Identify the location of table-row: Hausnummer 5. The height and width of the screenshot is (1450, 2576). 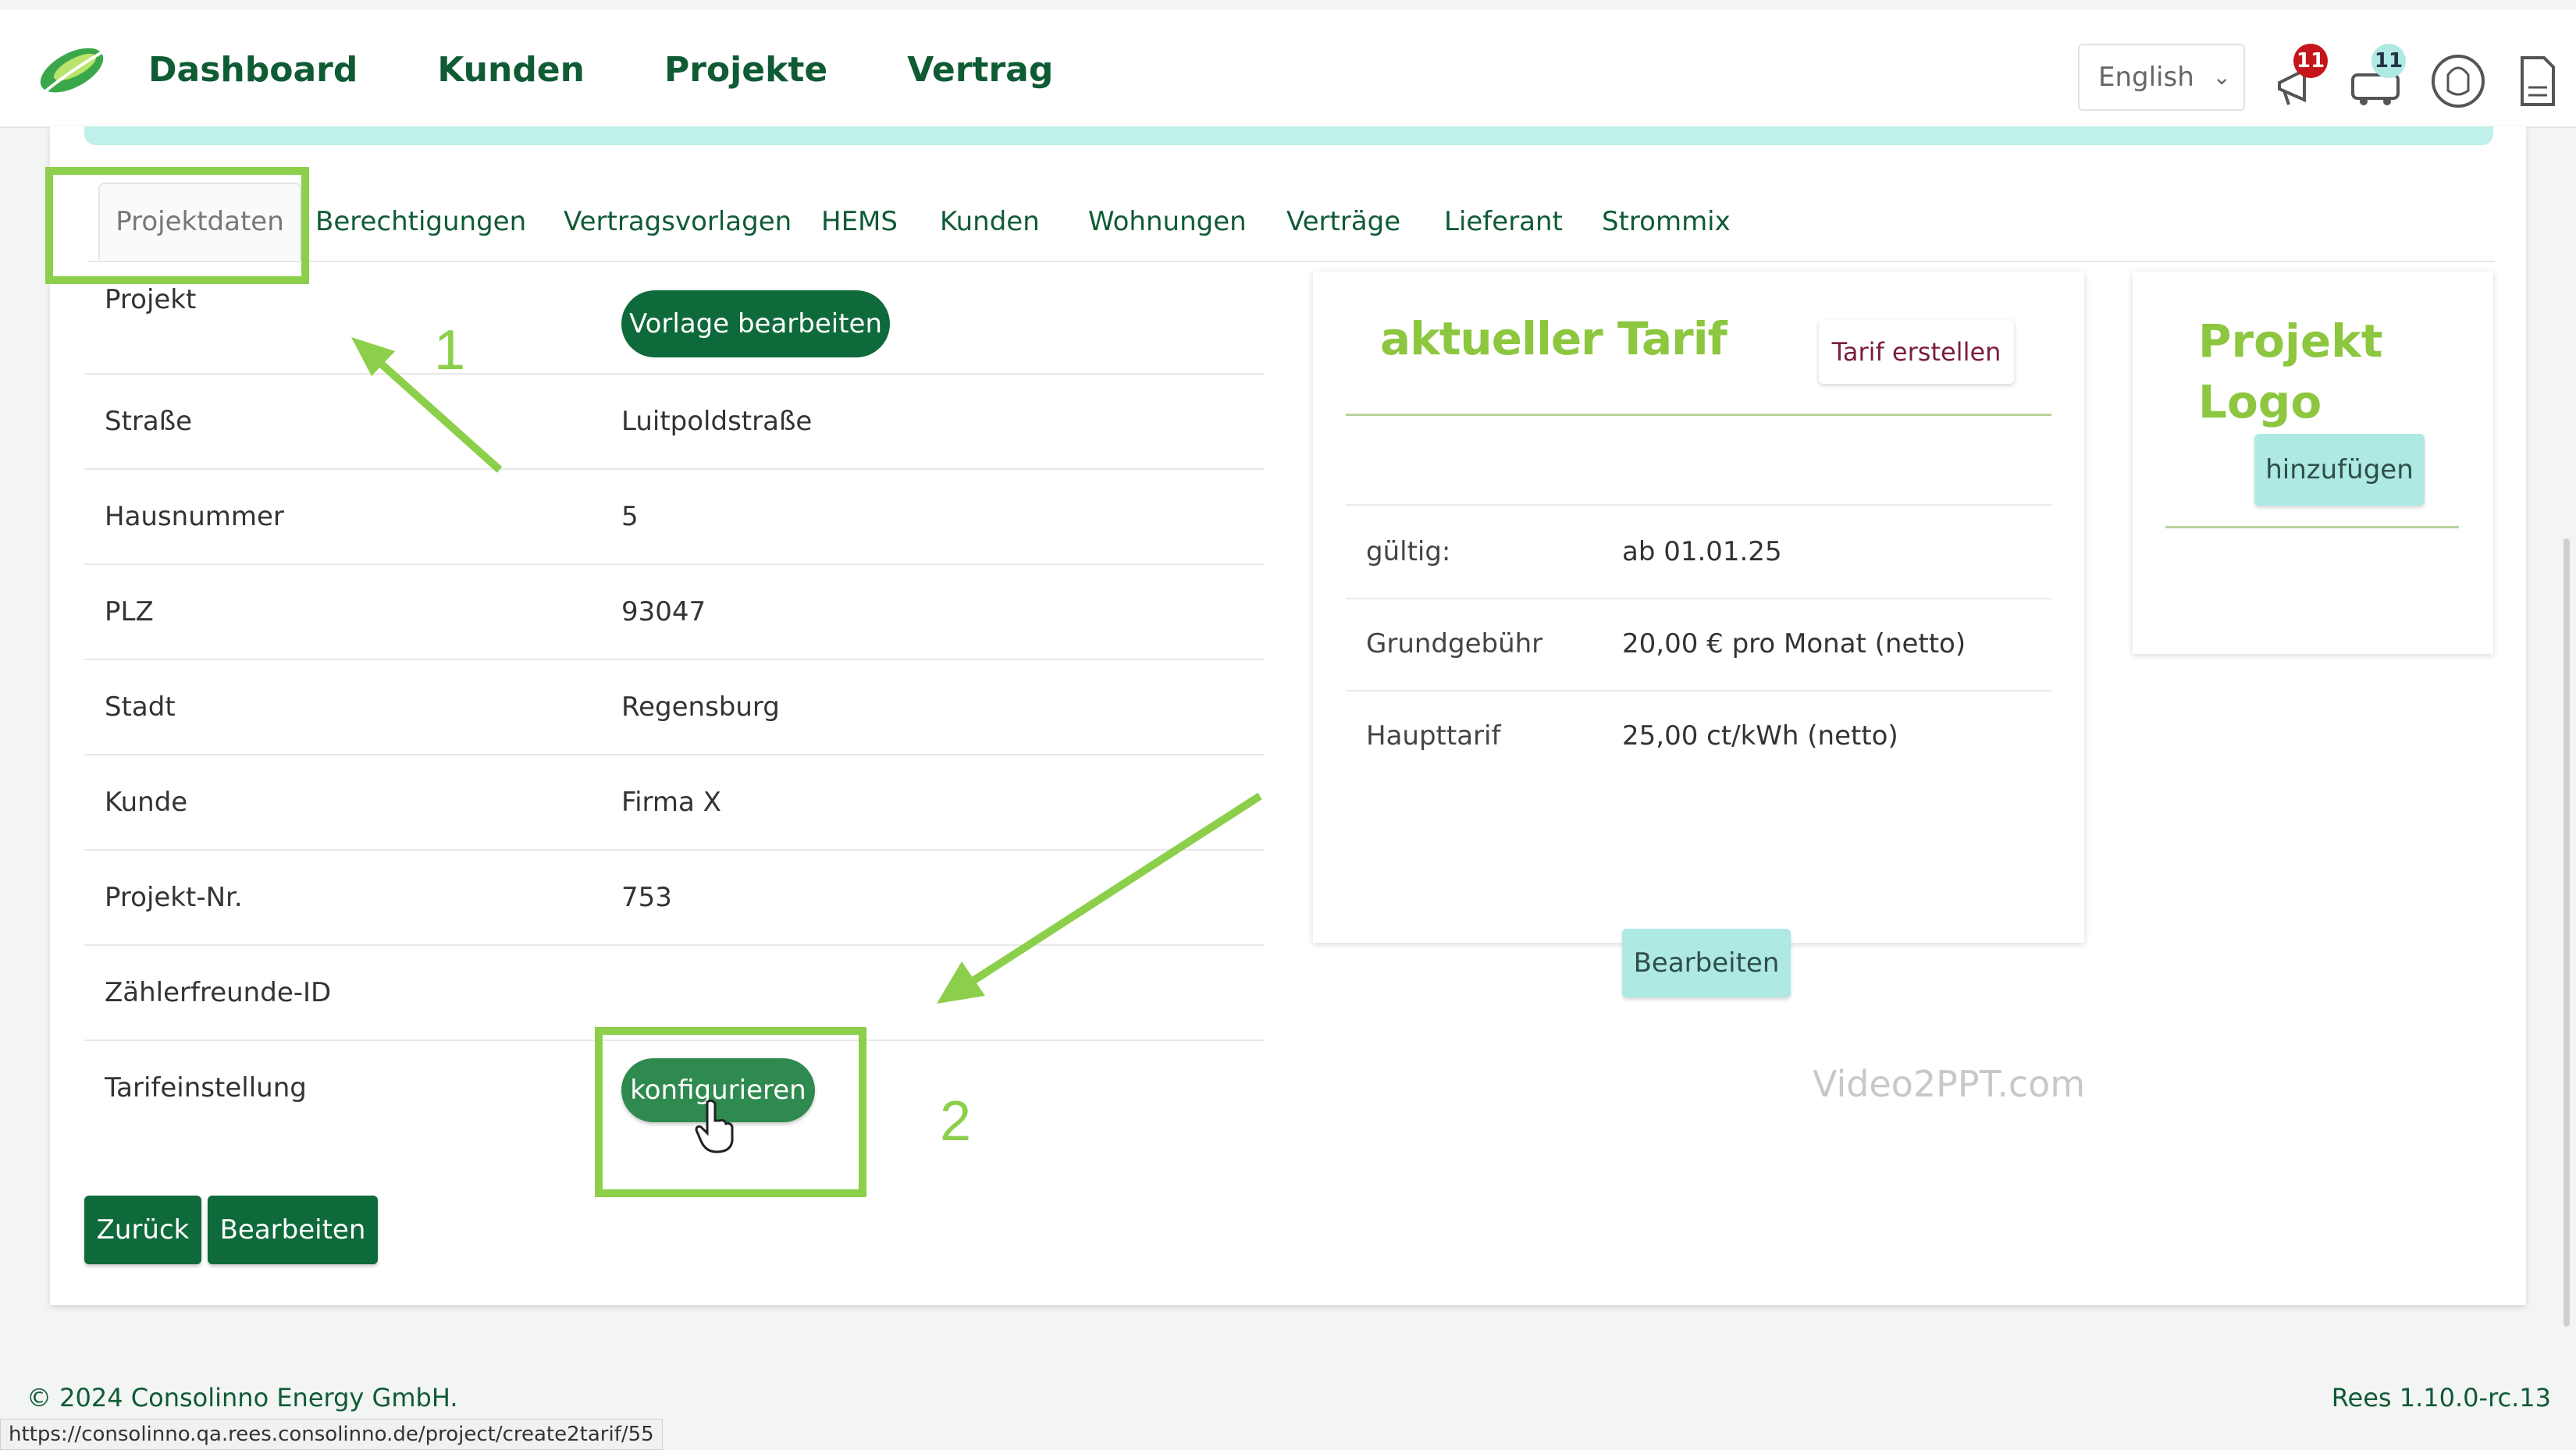
(674, 517).